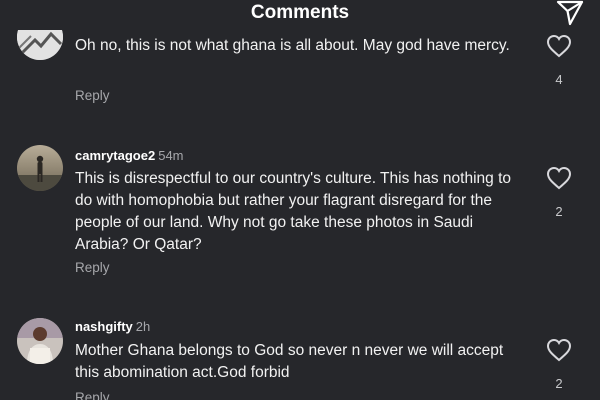 The width and height of the screenshot is (600, 400). I want to click on comments-header: Comments, so click(300, 15).